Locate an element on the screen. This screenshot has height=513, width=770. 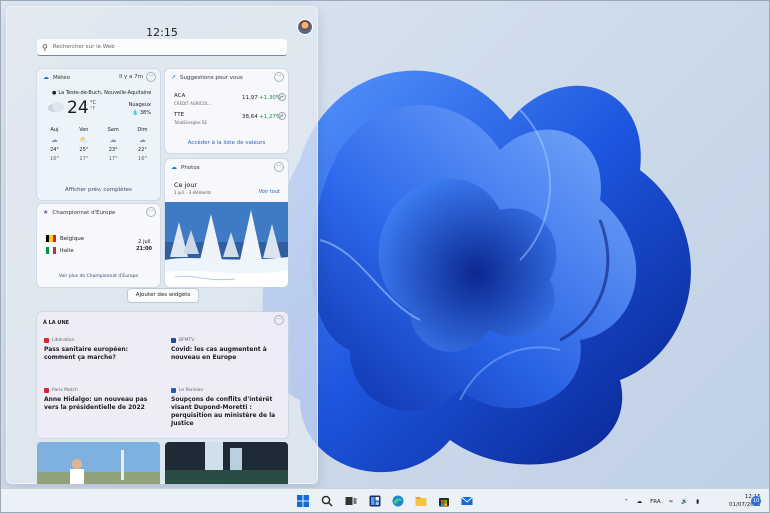
language-indicator: FRA is located at coordinates (655, 502).